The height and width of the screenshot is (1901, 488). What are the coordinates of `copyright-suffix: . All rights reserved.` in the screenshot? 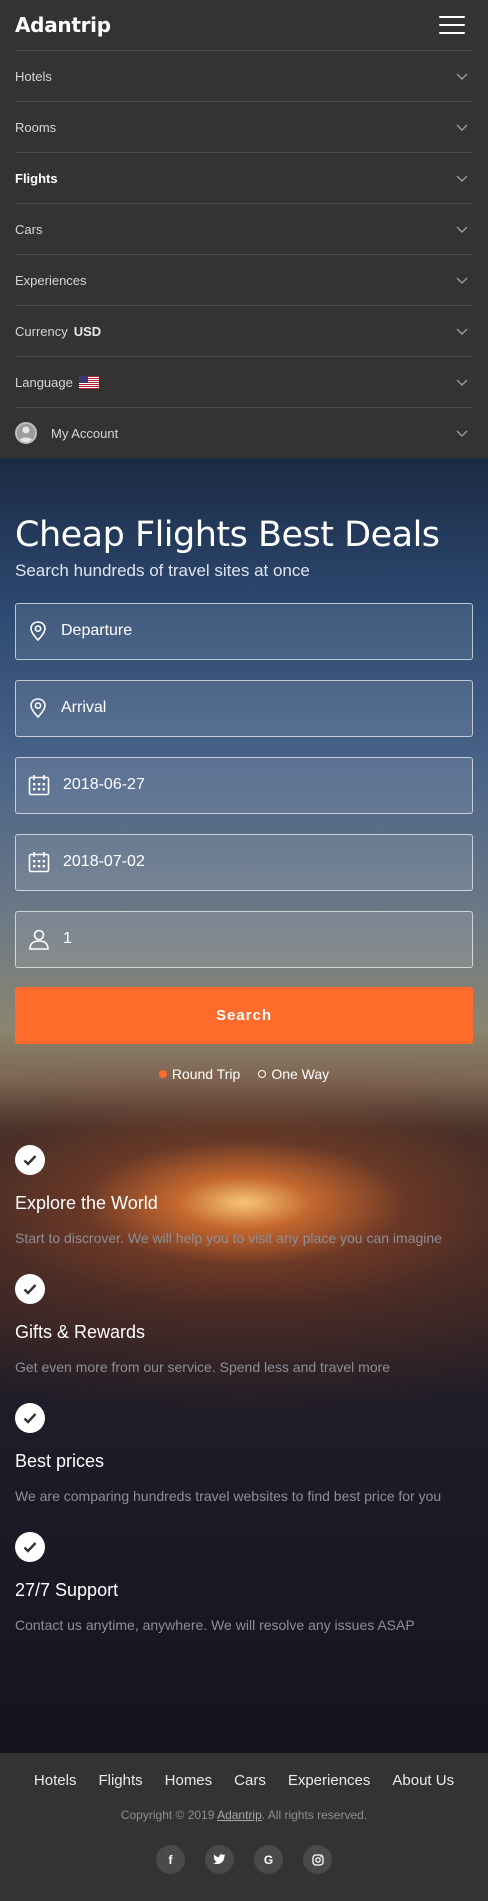 It's located at (314, 1815).